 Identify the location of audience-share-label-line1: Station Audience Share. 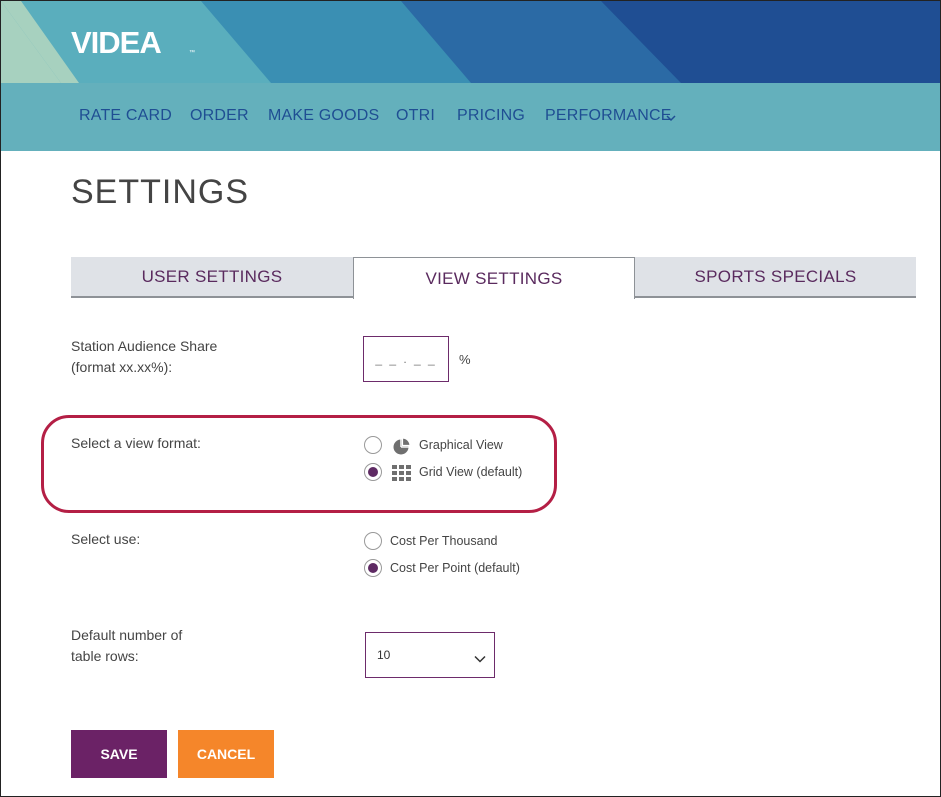
(144, 346).